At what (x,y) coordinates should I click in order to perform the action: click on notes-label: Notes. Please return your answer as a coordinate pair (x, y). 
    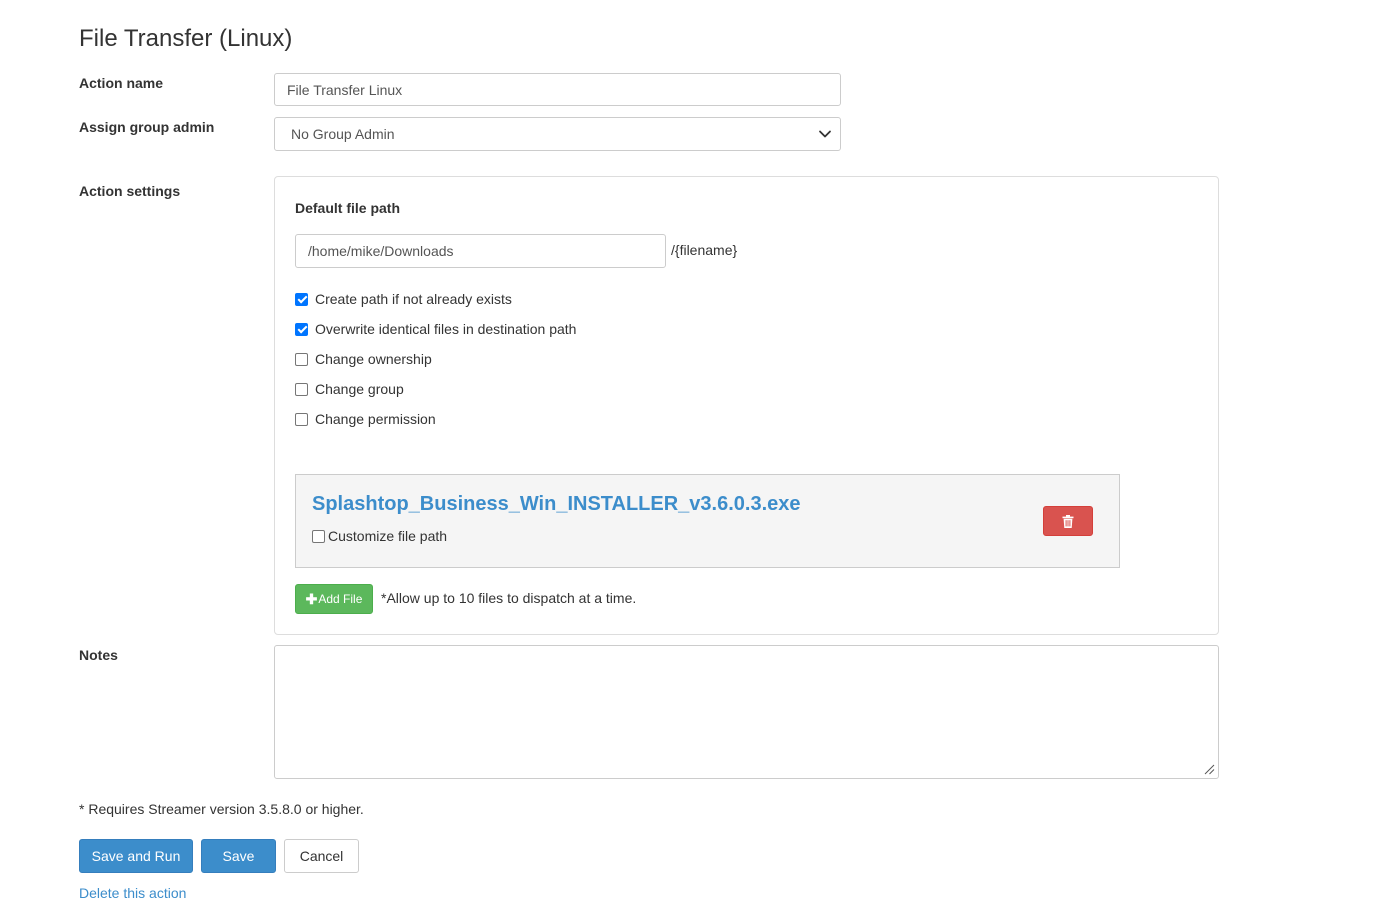
    Looking at the image, I should click on (98, 655).